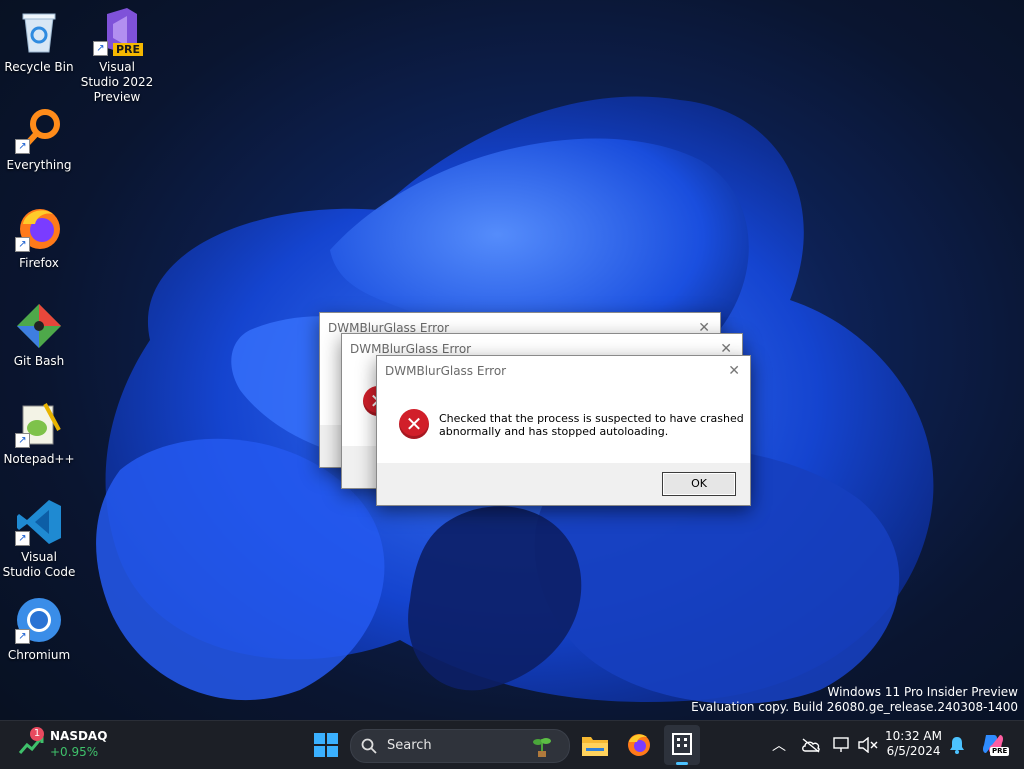 This screenshot has height=769, width=1024. Describe the element at coordinates (39, 522) in the screenshot. I see `vscode-icon: ↗` at that location.